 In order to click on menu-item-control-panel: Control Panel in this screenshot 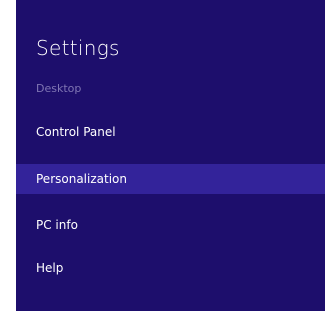, I will do `click(170, 132)`.